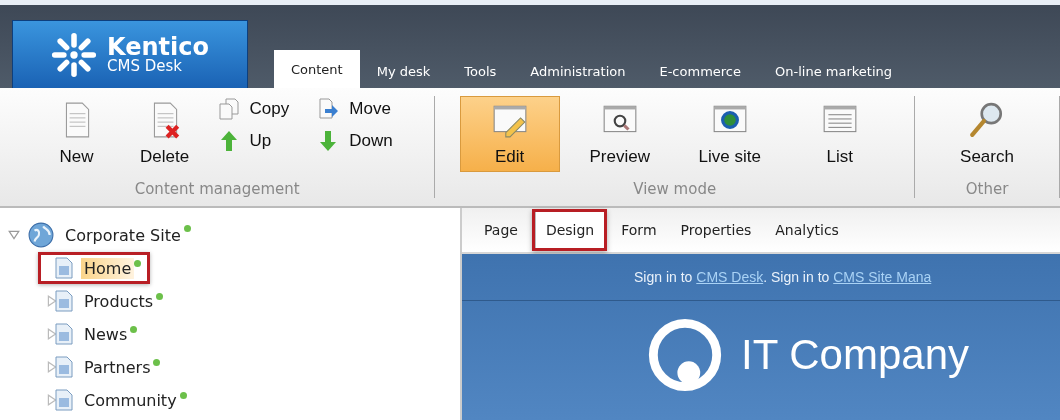 The image size is (1060, 420). I want to click on ribbon-button: Delete, so click(164, 134).